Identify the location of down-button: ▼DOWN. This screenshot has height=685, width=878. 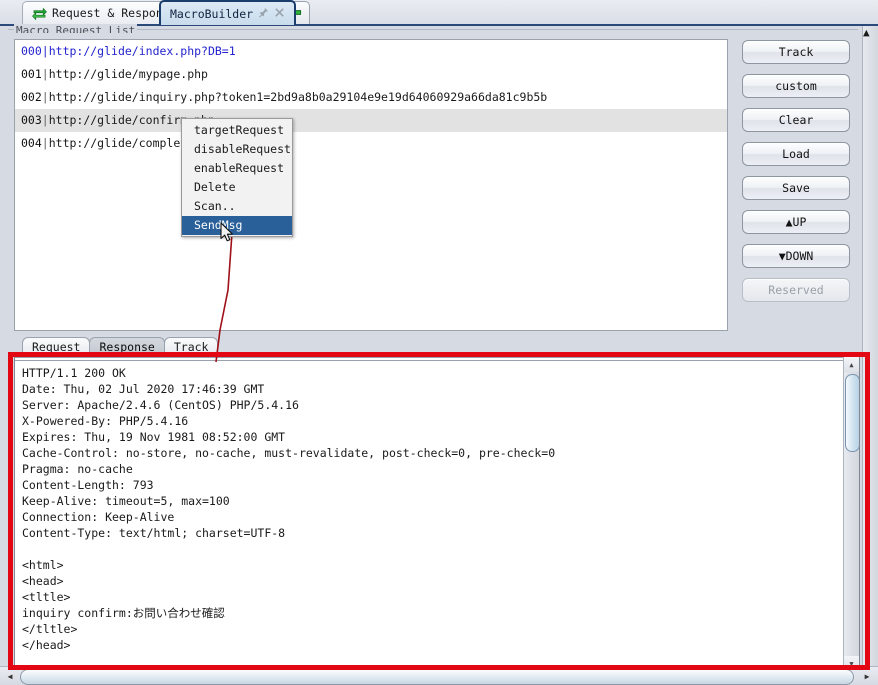
(796, 256).